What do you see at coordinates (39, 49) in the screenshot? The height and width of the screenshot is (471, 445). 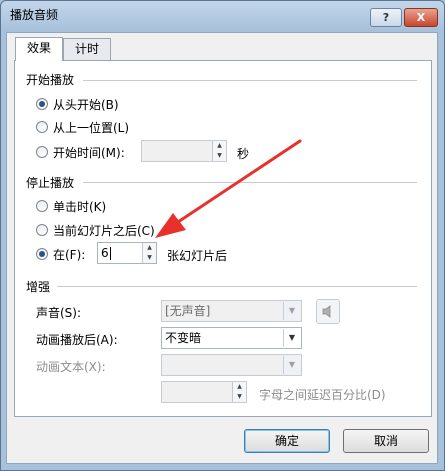 I see `tab-effect: 效果` at bounding box center [39, 49].